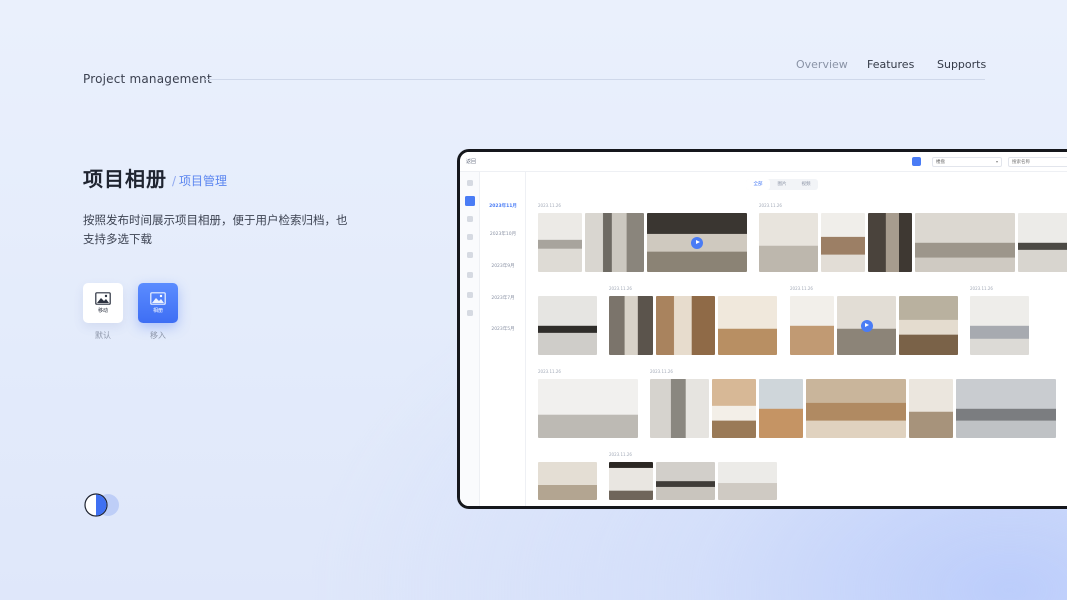  Describe the element at coordinates (203, 181) in the screenshot. I see `breadcrumb-label: 项目管理` at that location.